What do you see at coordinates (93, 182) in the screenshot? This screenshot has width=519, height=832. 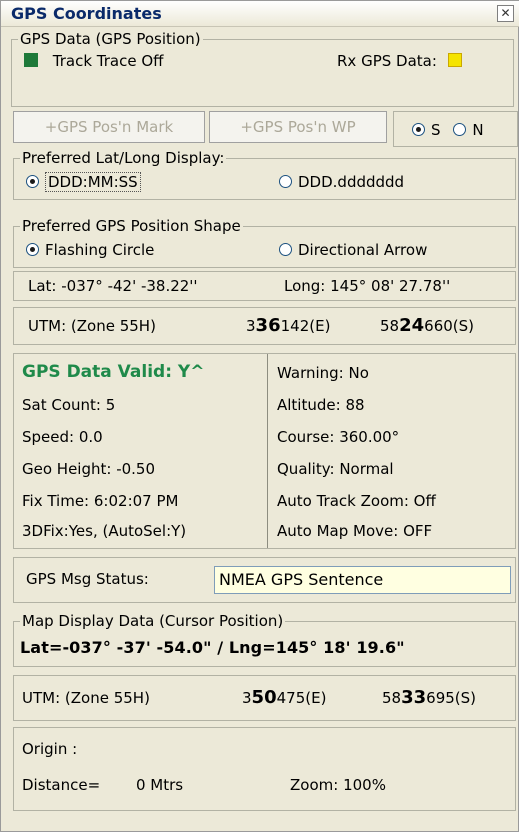 I see `dddmmss-label: DDD:MM:SS` at bounding box center [93, 182].